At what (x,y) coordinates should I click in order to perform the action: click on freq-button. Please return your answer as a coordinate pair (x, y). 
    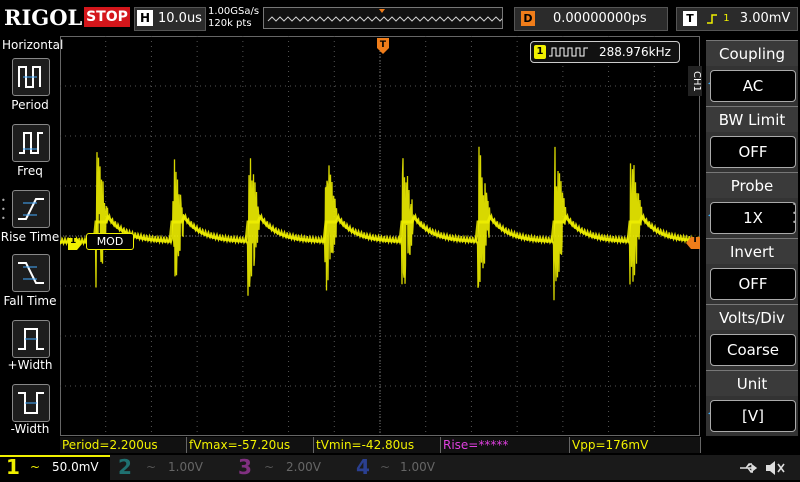
    Looking at the image, I should click on (31, 143).